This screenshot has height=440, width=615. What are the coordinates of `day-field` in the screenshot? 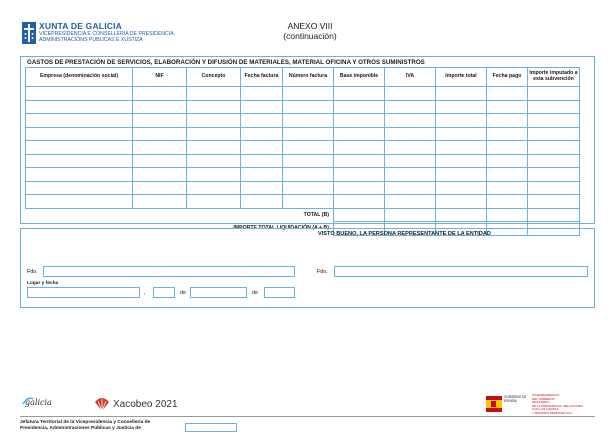 It's located at (164, 292).